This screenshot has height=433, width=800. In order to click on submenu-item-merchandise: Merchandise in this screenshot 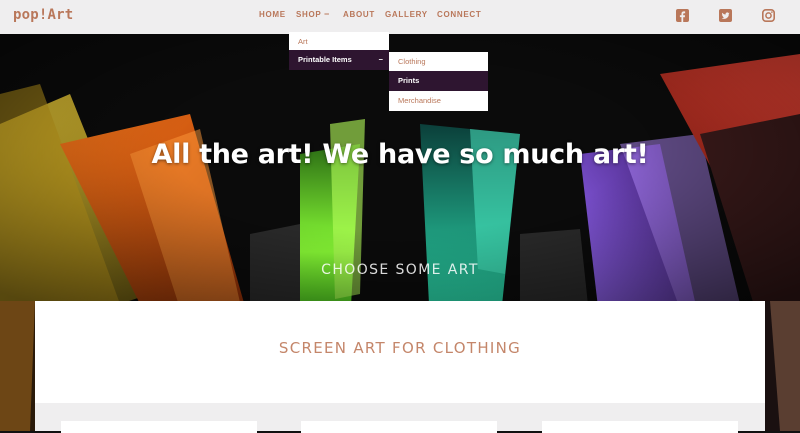, I will do `click(438, 101)`.